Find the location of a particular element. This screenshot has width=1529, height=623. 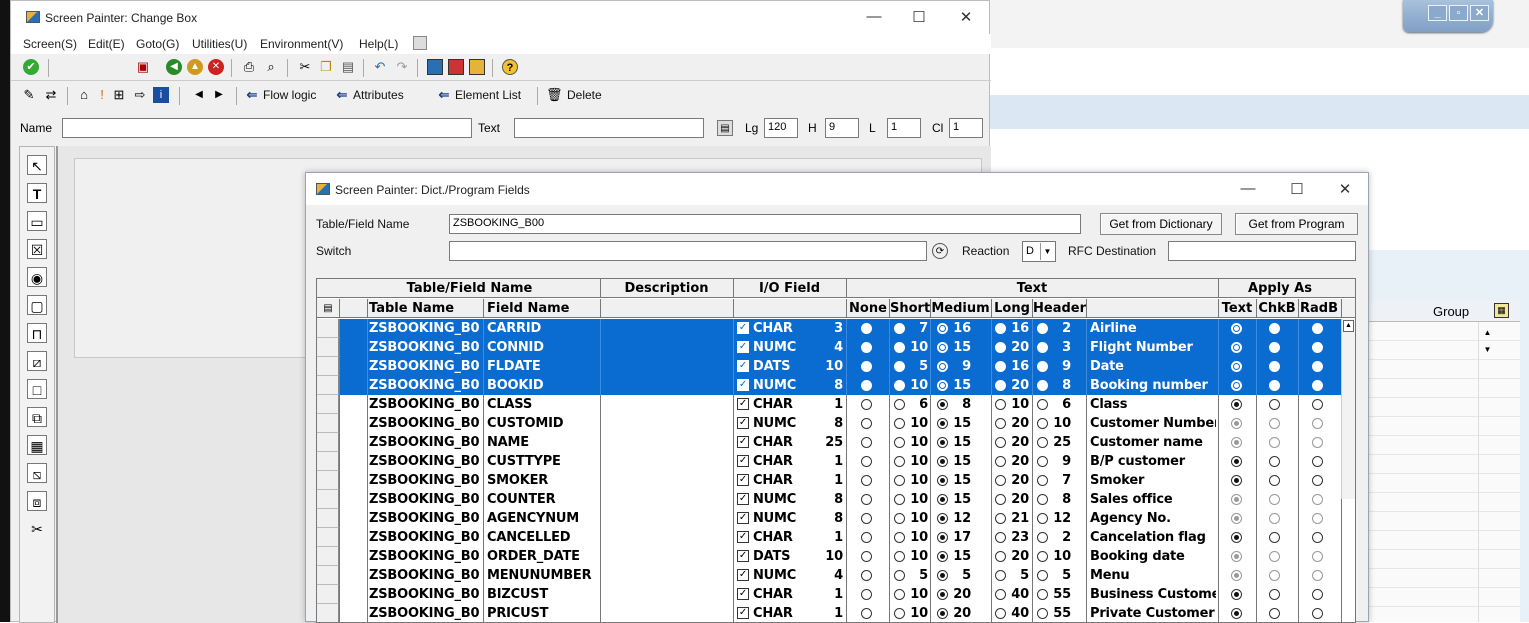

back-icon: ◀ is located at coordinates (174, 67).